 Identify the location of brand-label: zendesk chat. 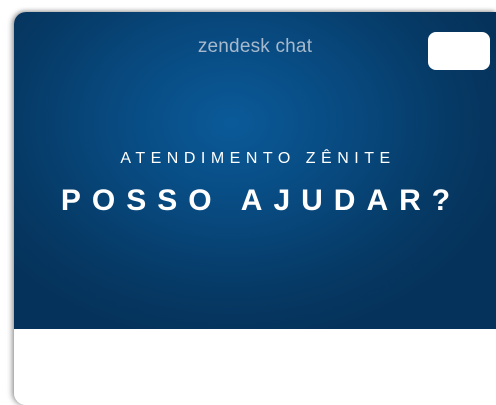
(255, 46).